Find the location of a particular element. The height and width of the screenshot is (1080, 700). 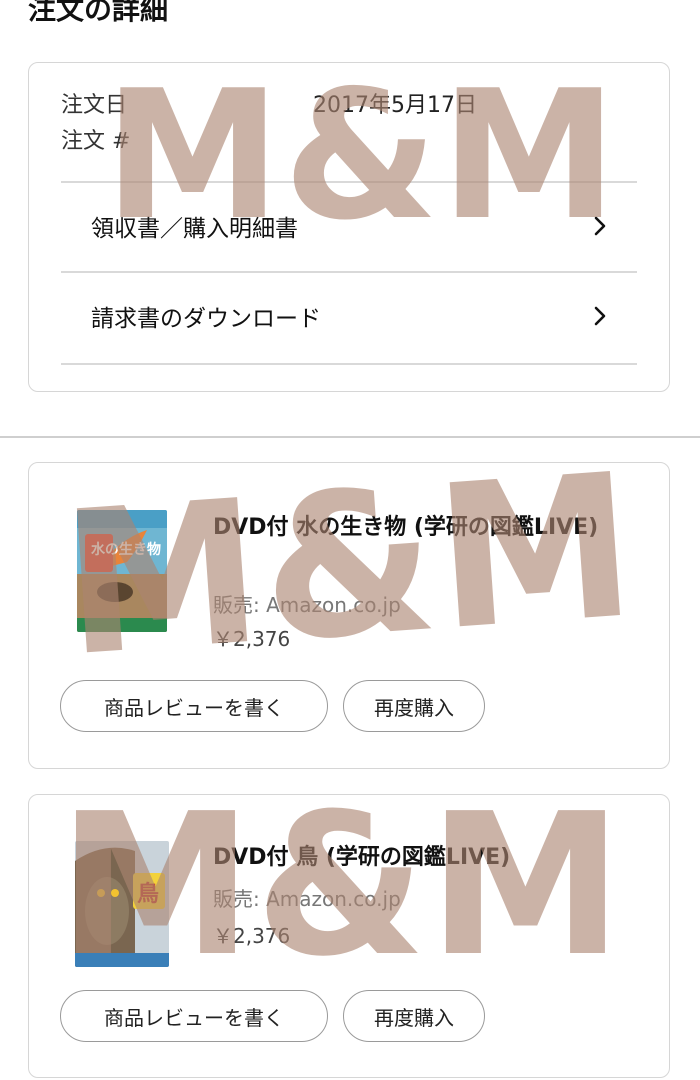

divider is located at coordinates (349, 364).